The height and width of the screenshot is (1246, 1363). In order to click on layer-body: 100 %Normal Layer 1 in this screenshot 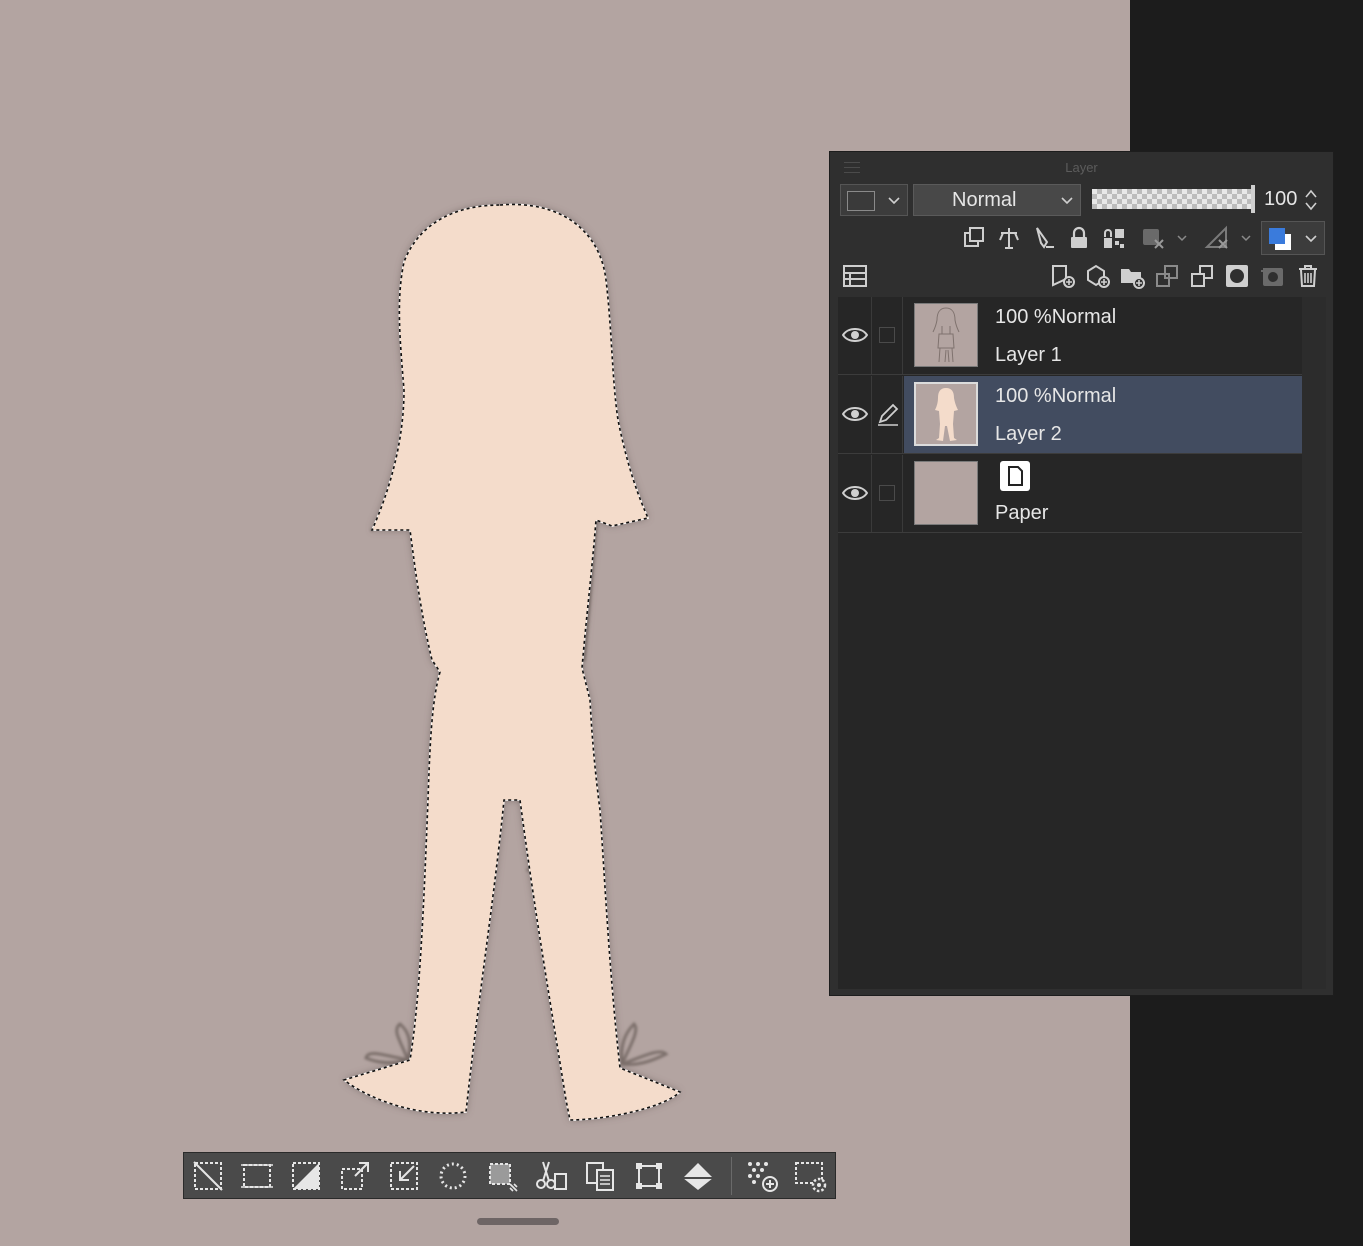, I will do `click(1103, 335)`.